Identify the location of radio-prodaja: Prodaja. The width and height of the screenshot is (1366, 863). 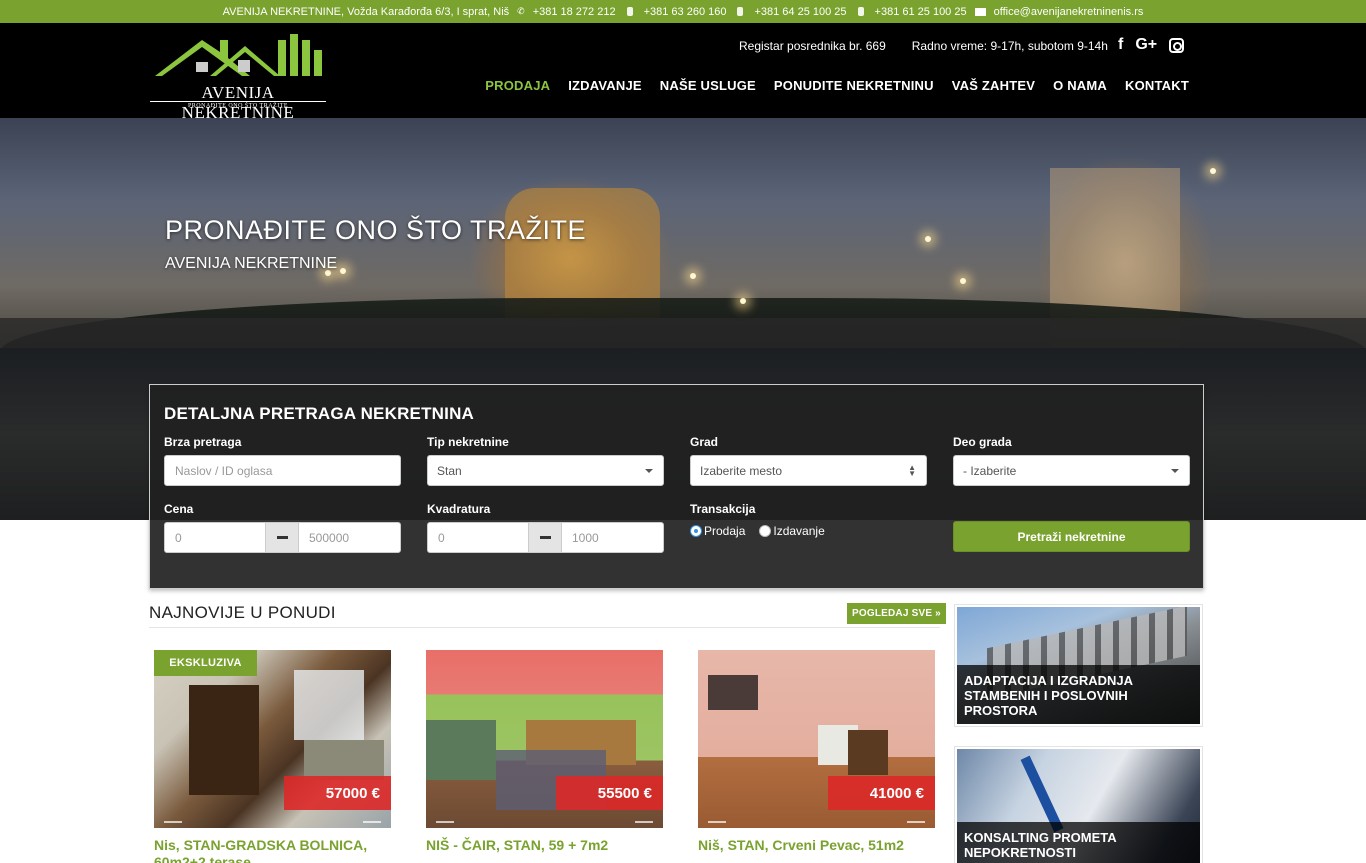
(717, 531).